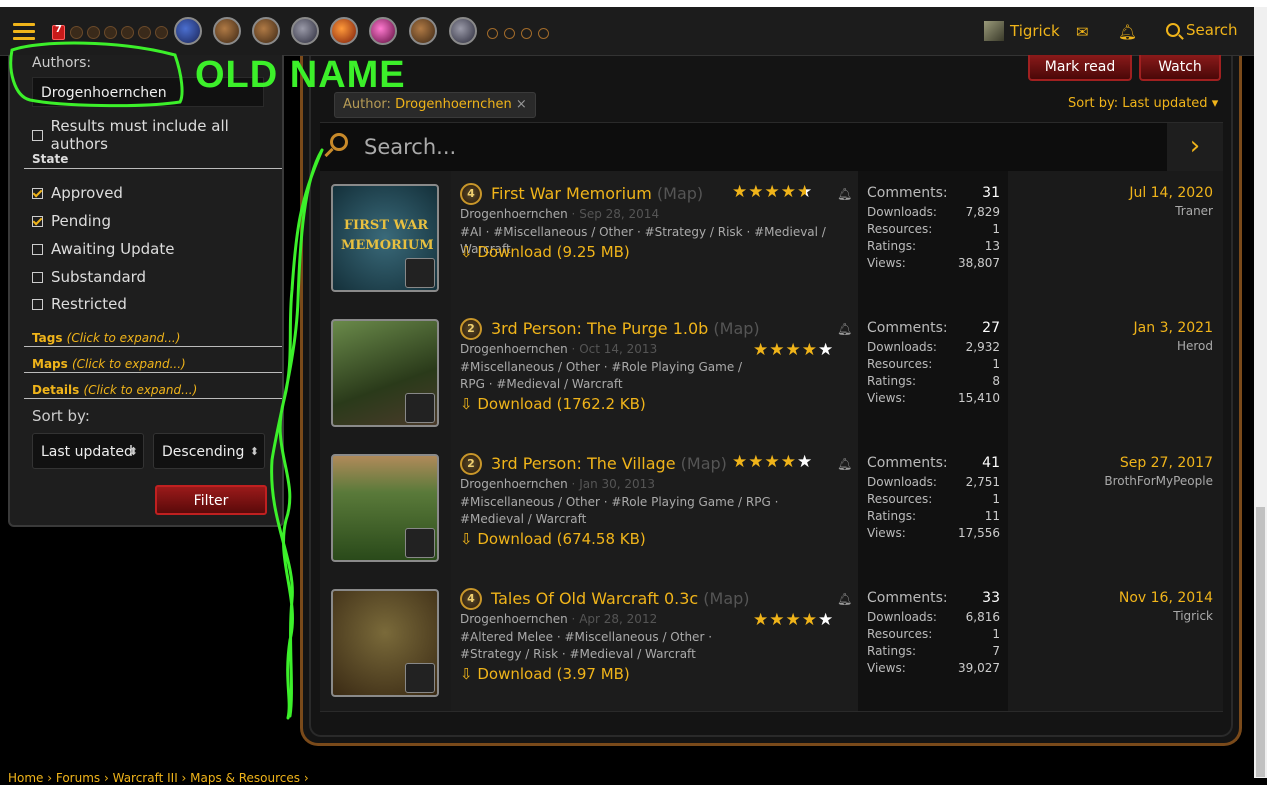 The image size is (1267, 785). What do you see at coordinates (583, 463) in the screenshot?
I see `title-text: 3rd Person: The Village` at bounding box center [583, 463].